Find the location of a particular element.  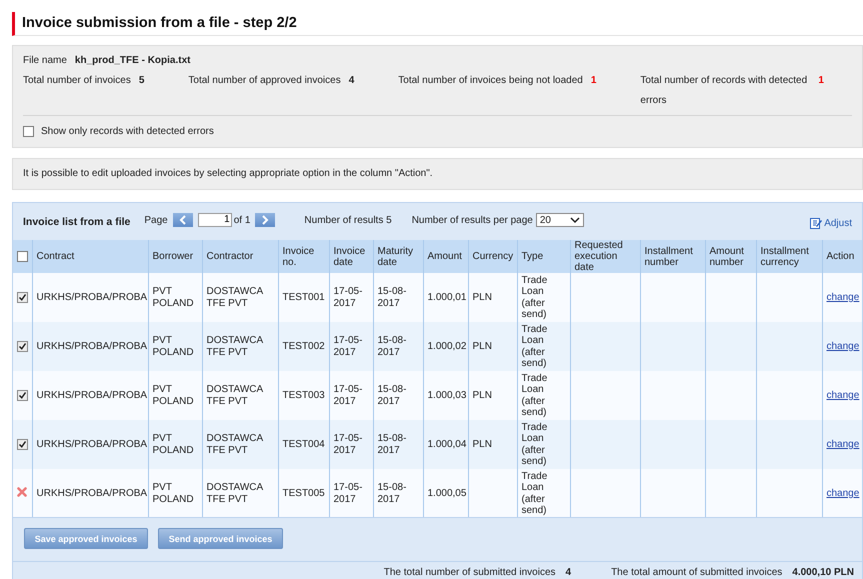

page-count: of 1 is located at coordinates (242, 220).